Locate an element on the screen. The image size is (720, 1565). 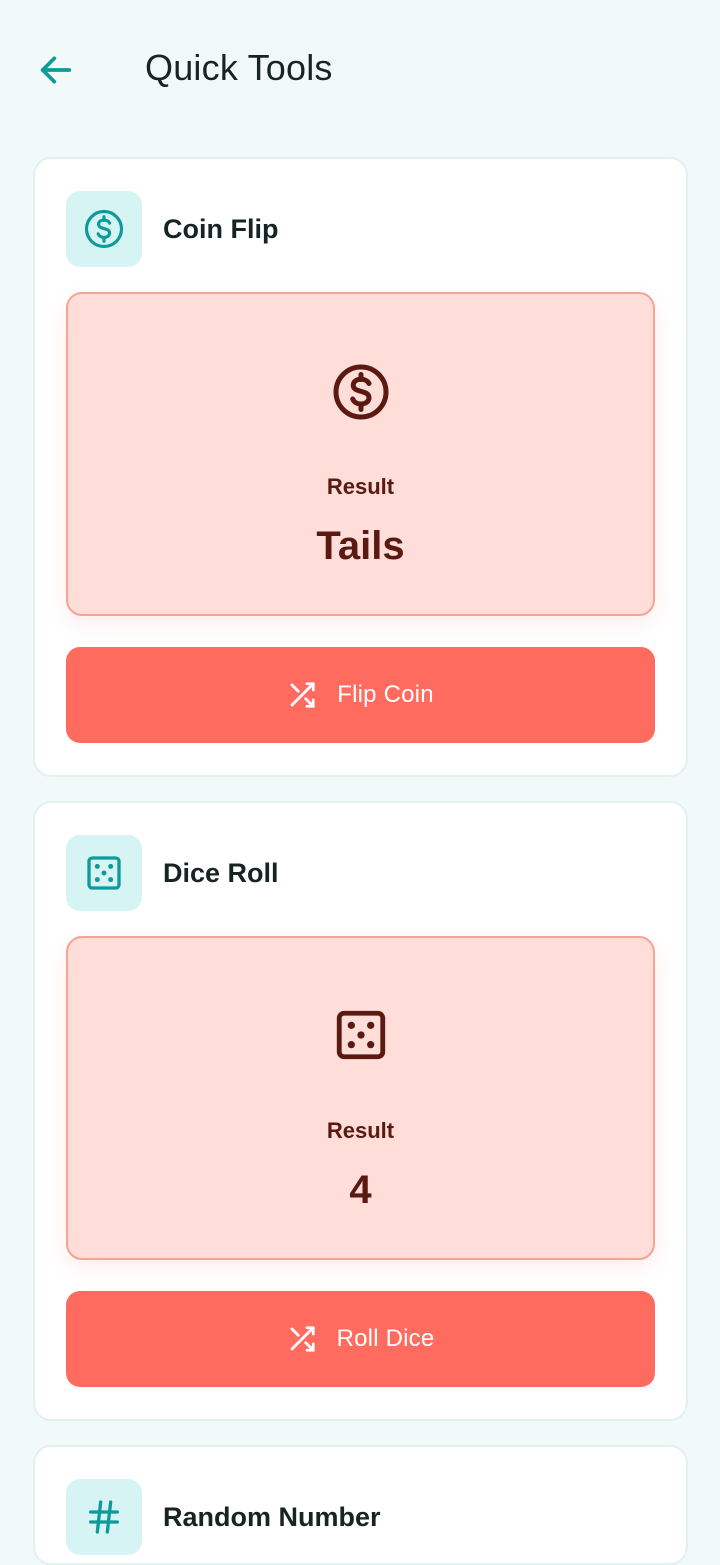
card-header: Random Number is located at coordinates (223, 1517).